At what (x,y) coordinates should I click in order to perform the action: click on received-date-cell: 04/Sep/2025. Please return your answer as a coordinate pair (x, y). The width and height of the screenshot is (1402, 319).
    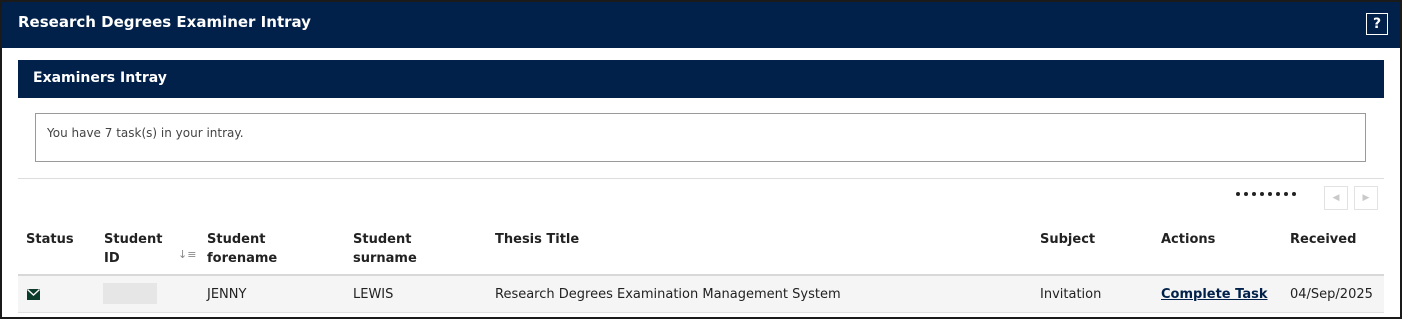
    Looking at the image, I should click on (1331, 294).